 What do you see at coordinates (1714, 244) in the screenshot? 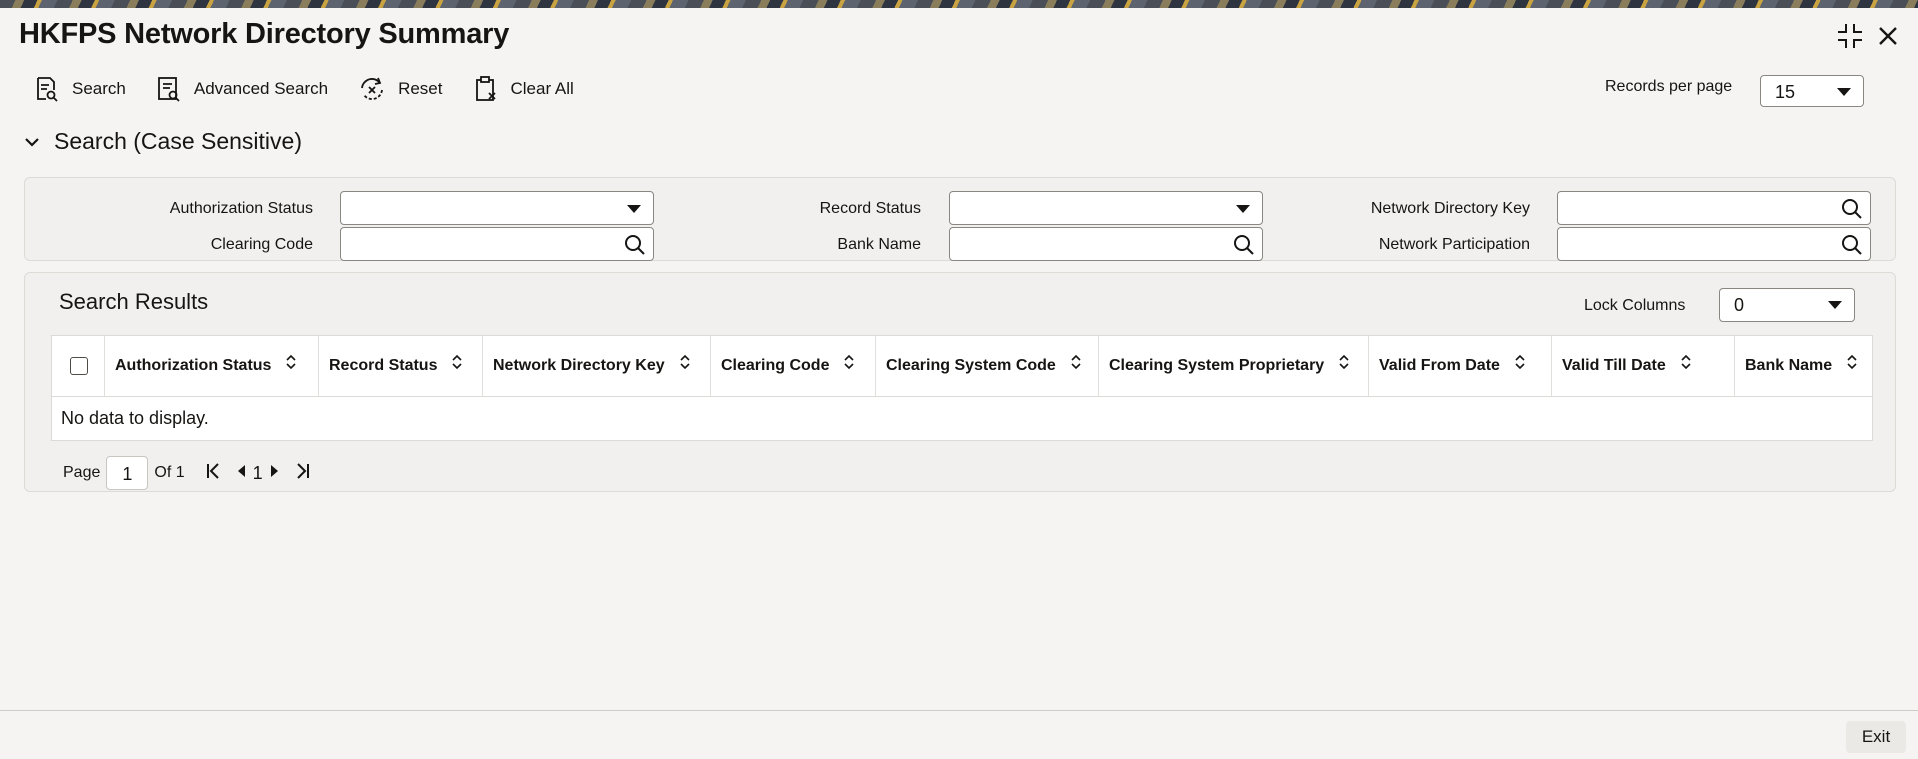
I see `network-participation-field` at bounding box center [1714, 244].